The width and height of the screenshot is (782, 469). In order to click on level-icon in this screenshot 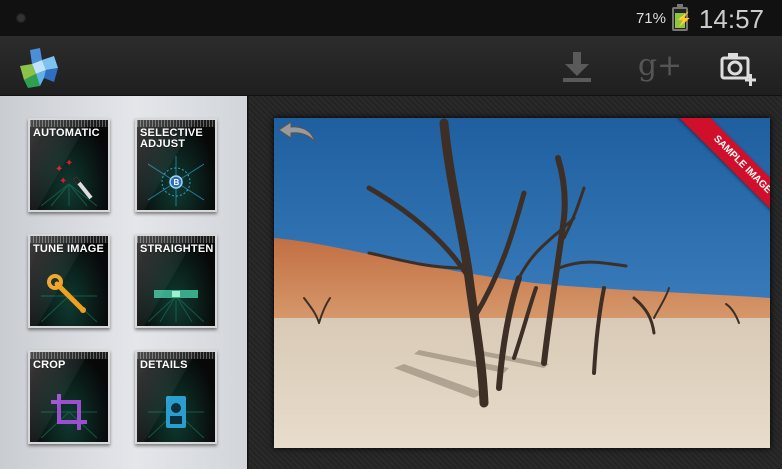, I will do `click(176, 306)`.